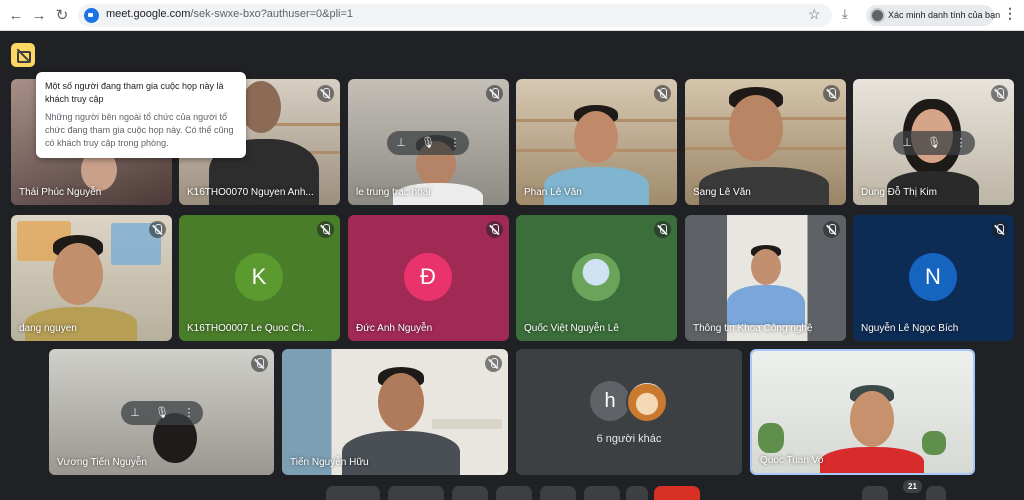 This screenshot has height=500, width=1024. I want to click on participant-count-badge: 21, so click(912, 486).